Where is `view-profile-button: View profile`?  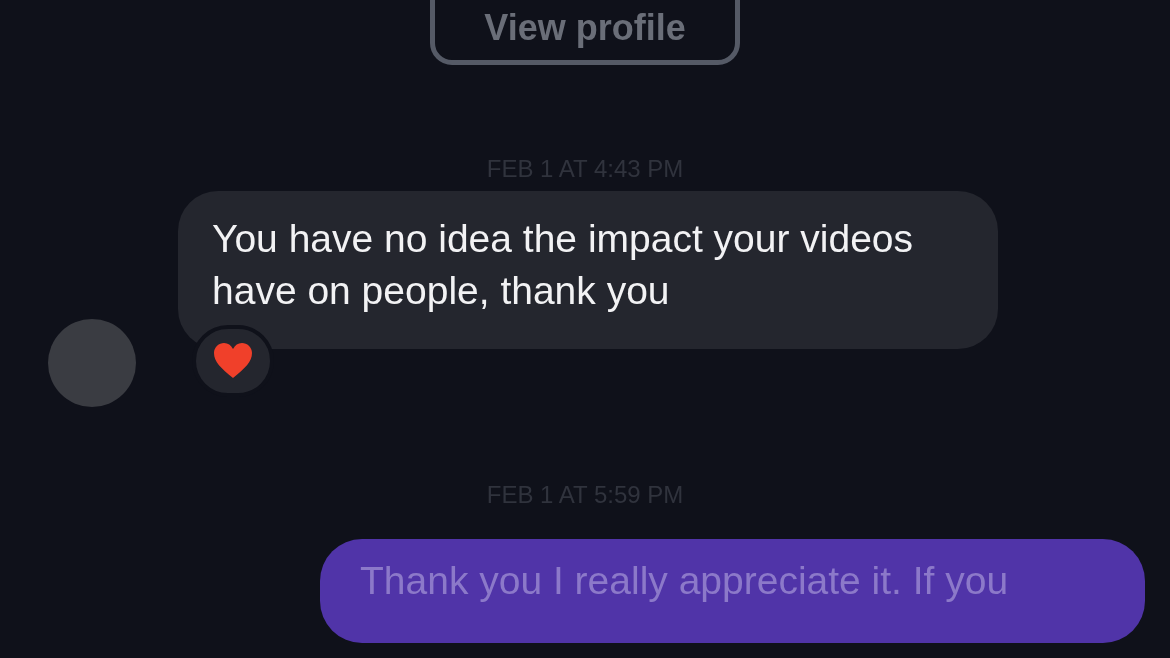
view-profile-button: View profile is located at coordinates (585, 32).